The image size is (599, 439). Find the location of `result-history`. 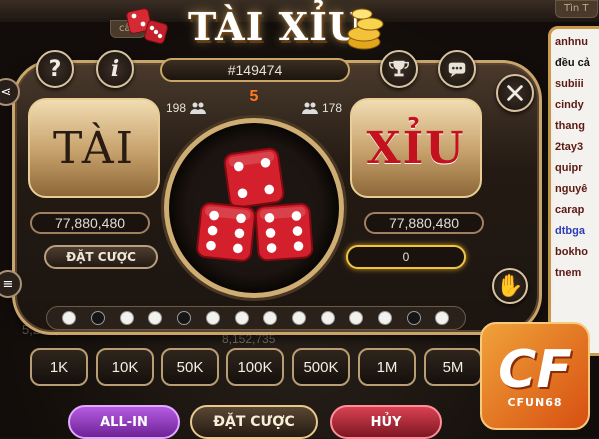

result-history is located at coordinates (256, 318).